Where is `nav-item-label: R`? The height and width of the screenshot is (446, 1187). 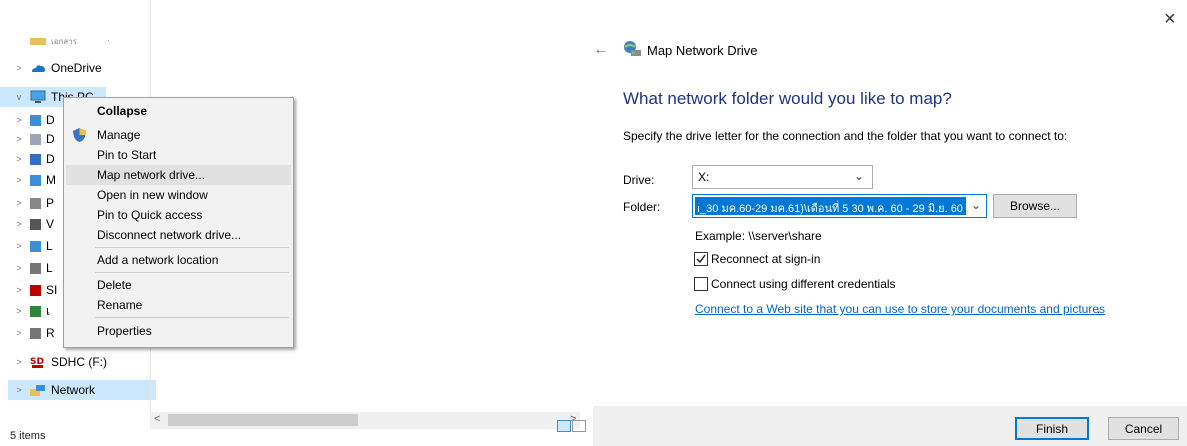
nav-item-label: R is located at coordinates (50, 333).